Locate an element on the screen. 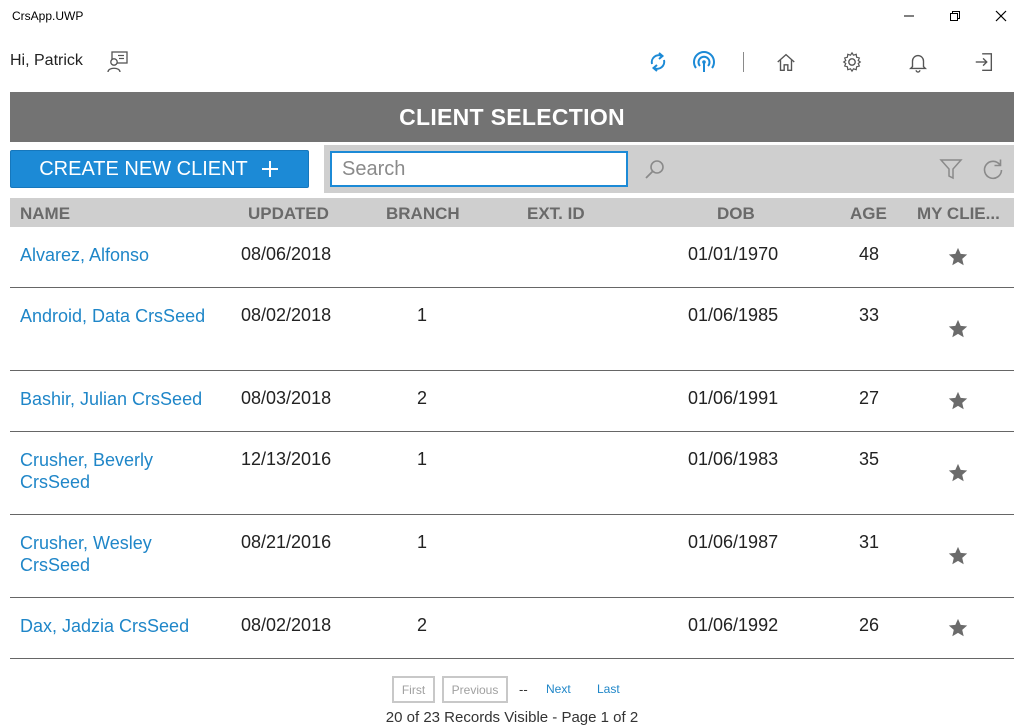 The image size is (1024, 728). profile-button is located at coordinates (117, 62).